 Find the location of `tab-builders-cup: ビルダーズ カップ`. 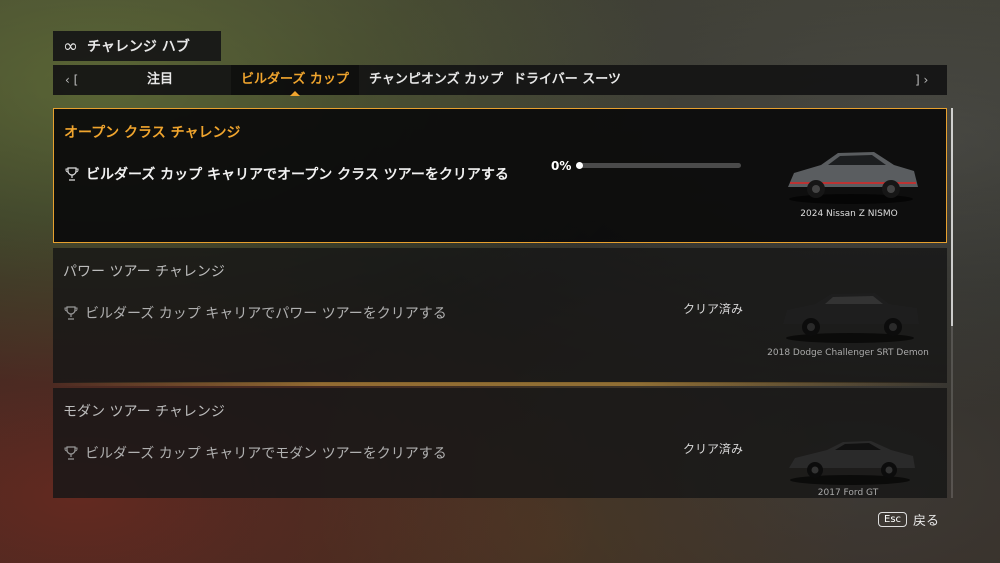

tab-builders-cup: ビルダーズ カップ is located at coordinates (295, 80).